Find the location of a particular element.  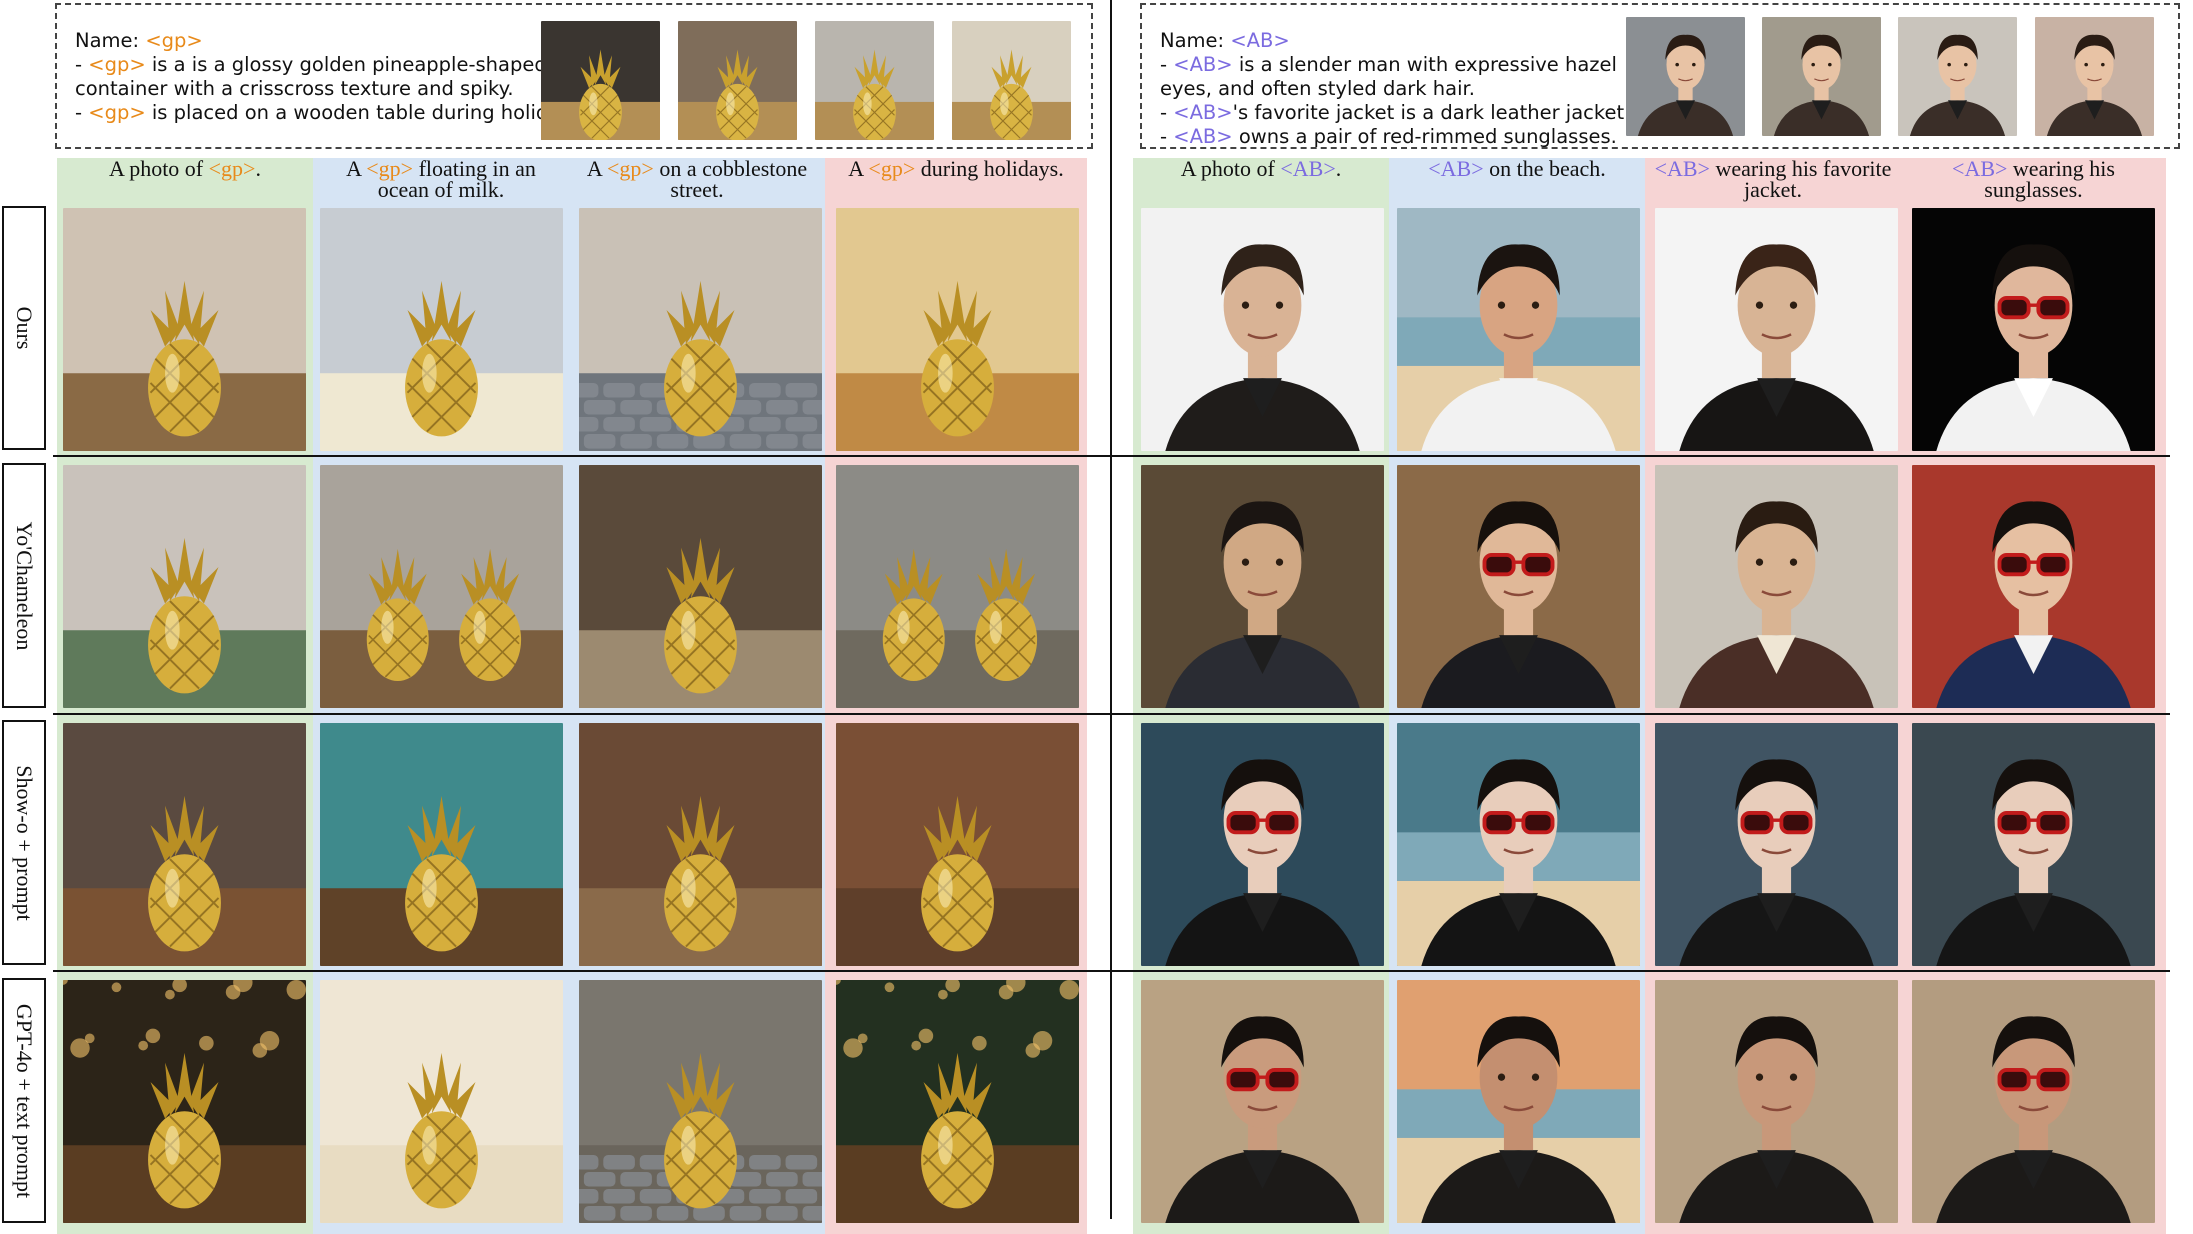

col-header-jacket-ab: <AB> wearing his favorite jacket. is located at coordinates (1773, 179).